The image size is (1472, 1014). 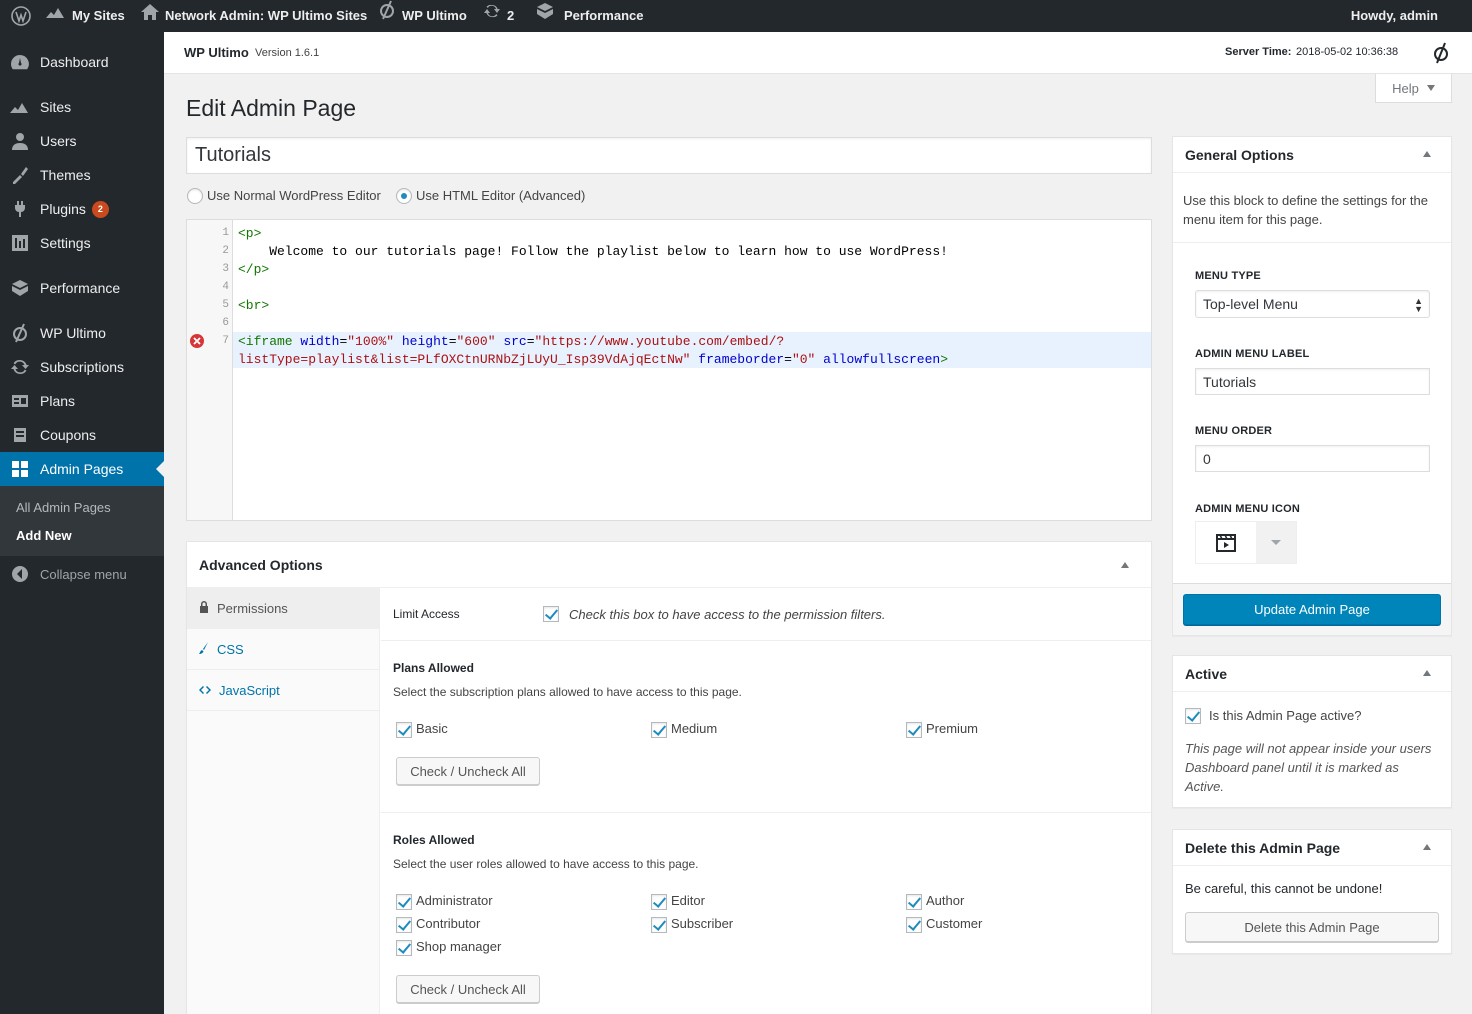 I want to click on role-editor-label: Editor, so click(x=688, y=900).